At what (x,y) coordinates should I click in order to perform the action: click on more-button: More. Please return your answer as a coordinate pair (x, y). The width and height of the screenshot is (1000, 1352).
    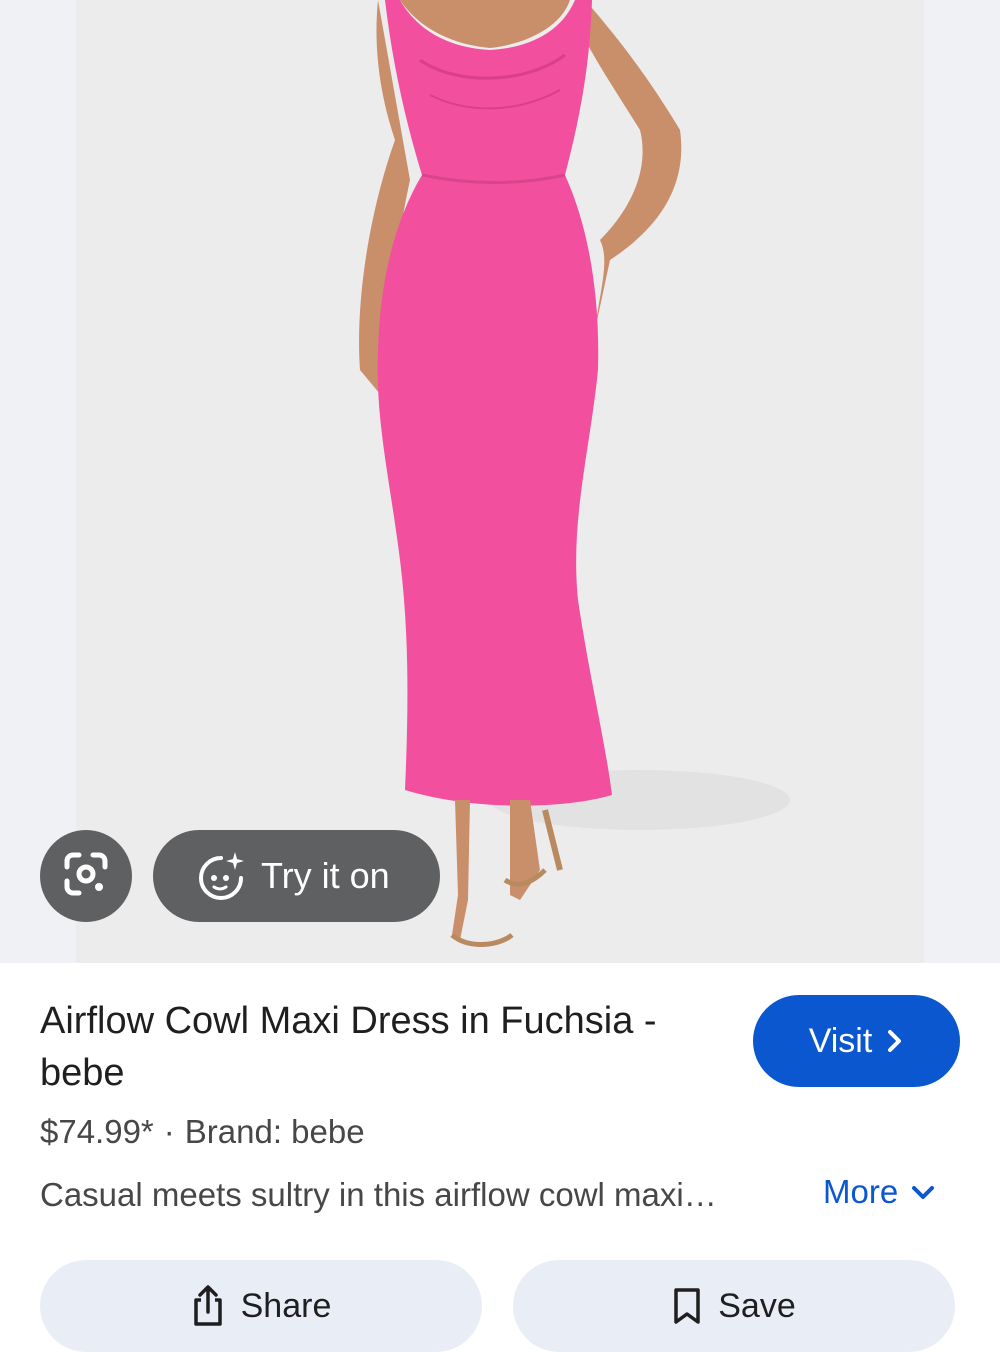
    Looking at the image, I should click on (879, 1192).